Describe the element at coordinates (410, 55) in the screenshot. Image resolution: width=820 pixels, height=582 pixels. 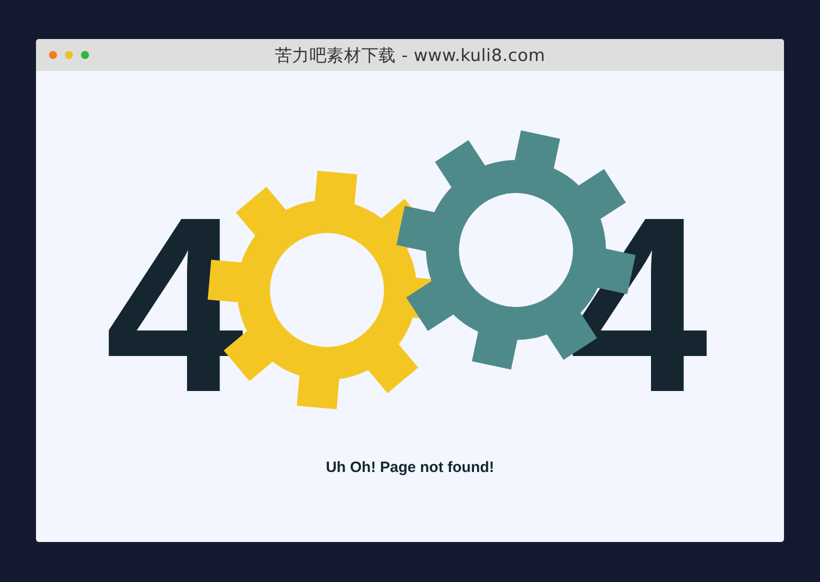
I see `window-title: 苦力吧素材下载 - www.kuli8.com` at that location.